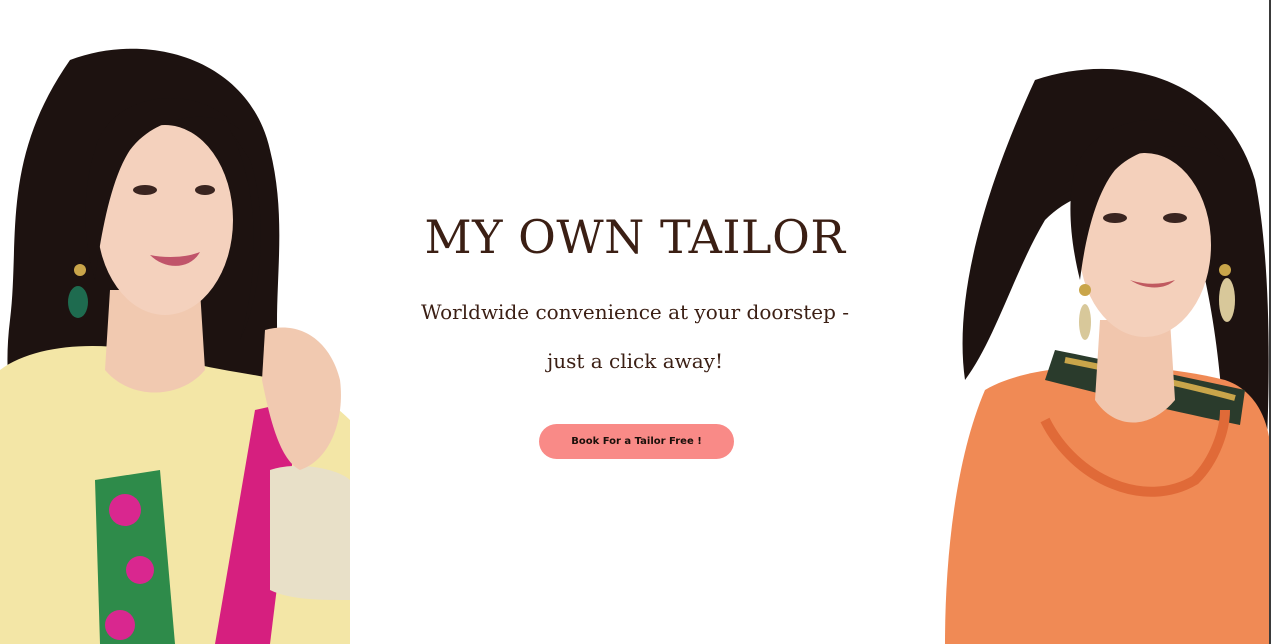  Describe the element at coordinates (635, 312) in the screenshot. I see `tagline-line-1: Worldwide convenience at your doorstep -` at that location.